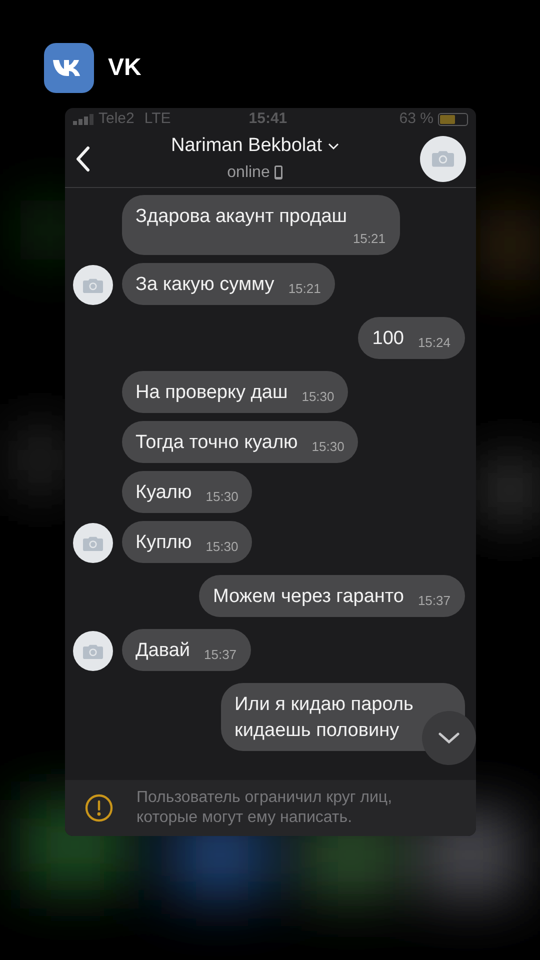 The height and width of the screenshot is (960, 540). I want to click on message-time: 15:24, so click(434, 343).